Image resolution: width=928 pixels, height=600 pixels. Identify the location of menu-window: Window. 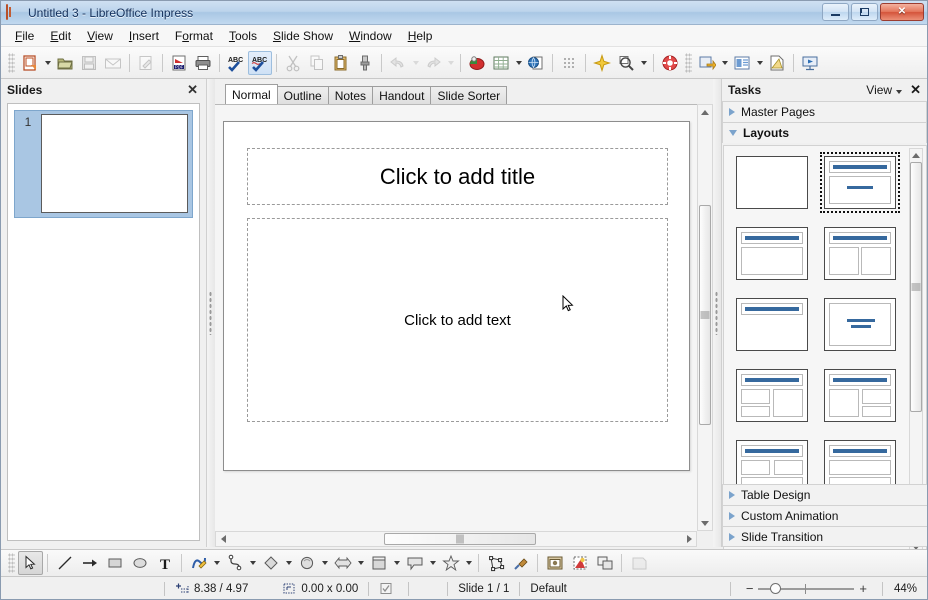
(370, 36).